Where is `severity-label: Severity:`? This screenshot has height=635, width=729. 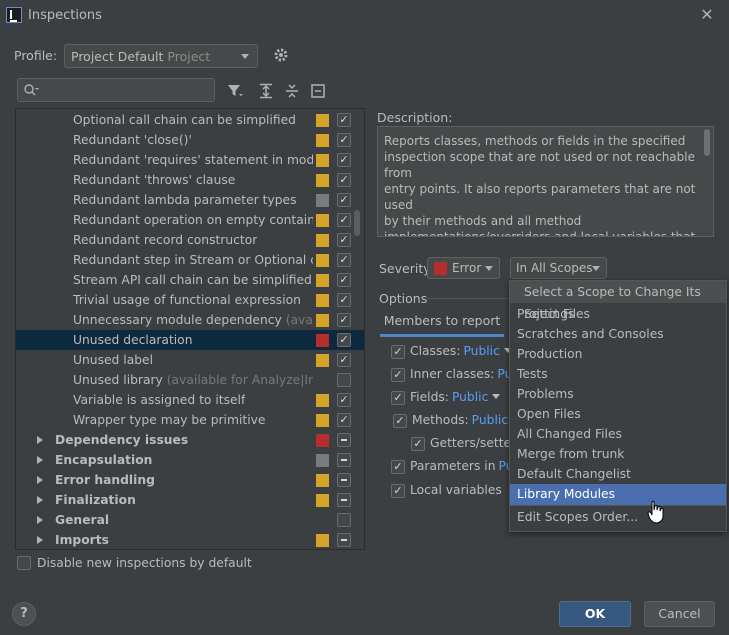 severity-label: Severity: is located at coordinates (406, 268).